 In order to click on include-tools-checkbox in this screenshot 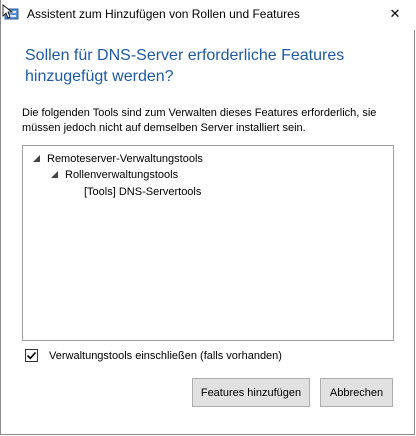, I will do `click(31, 355)`.